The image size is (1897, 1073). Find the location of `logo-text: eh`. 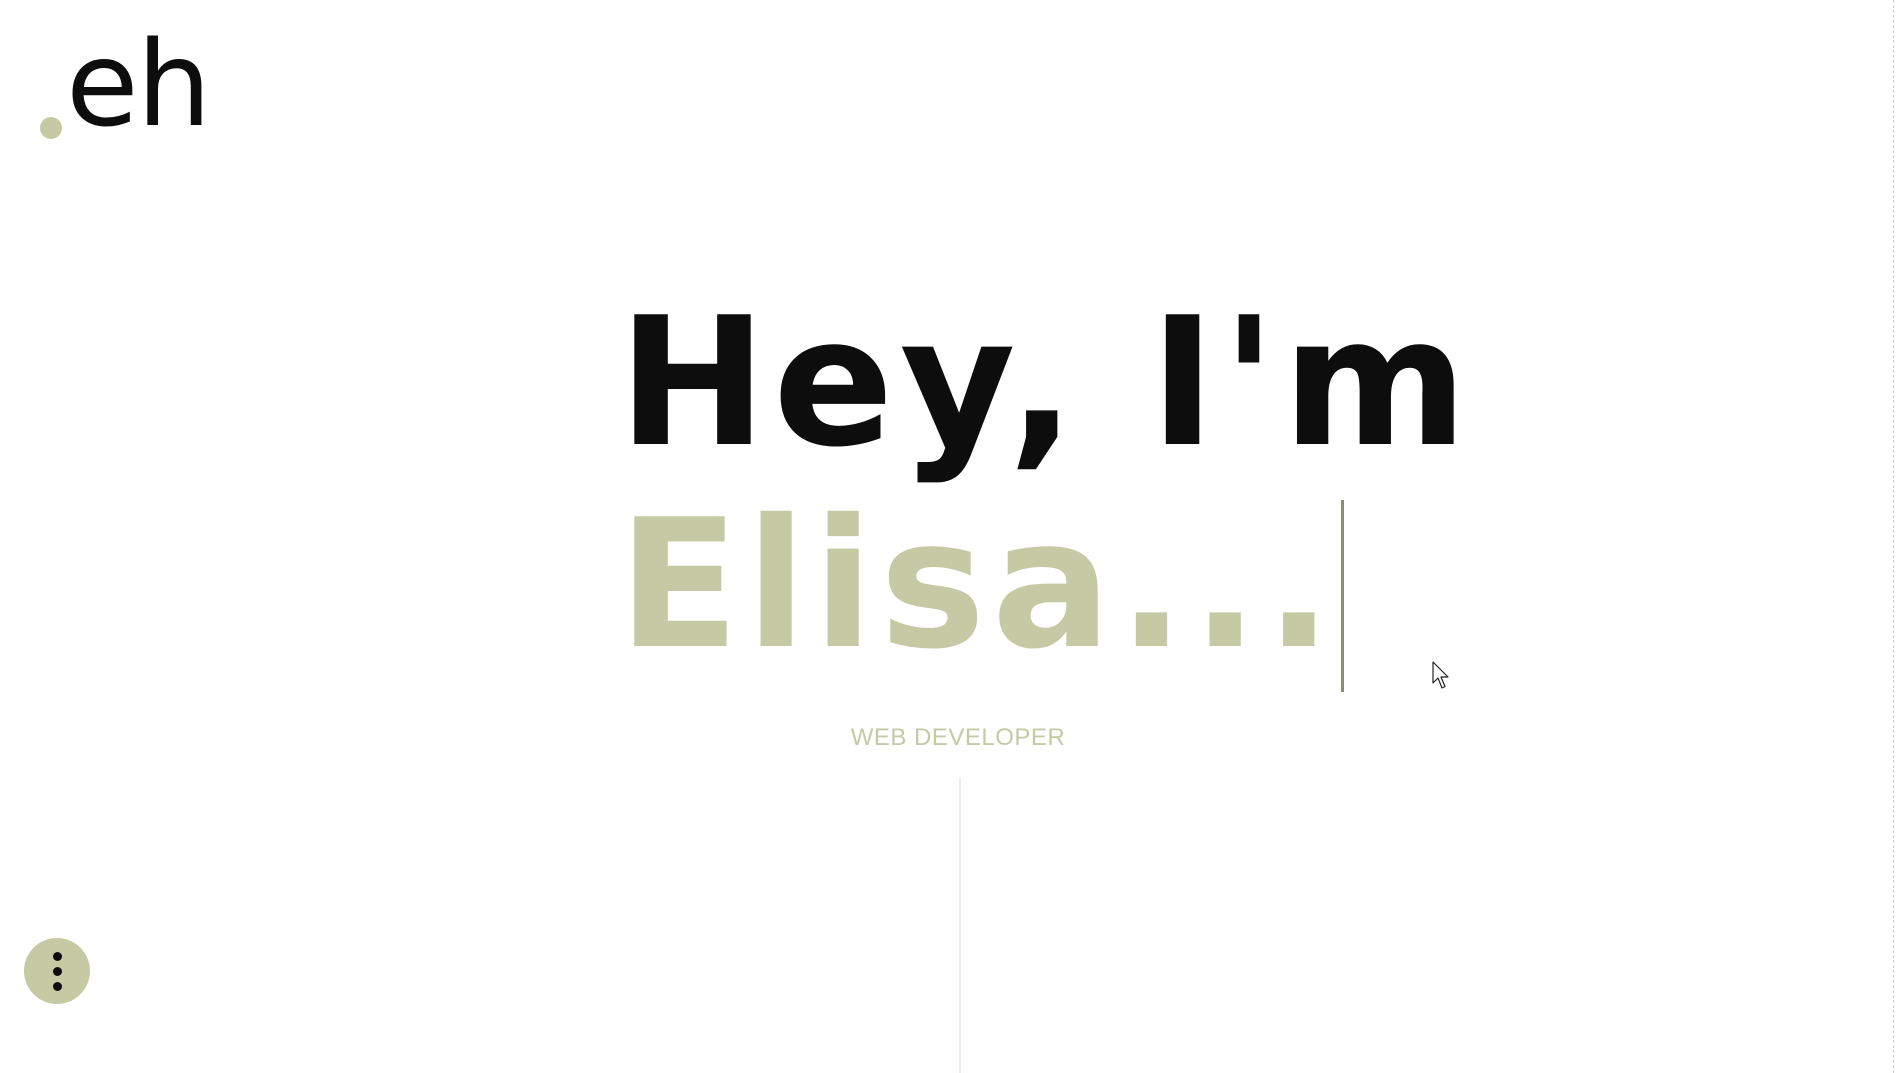

logo-text: eh is located at coordinates (138, 84).